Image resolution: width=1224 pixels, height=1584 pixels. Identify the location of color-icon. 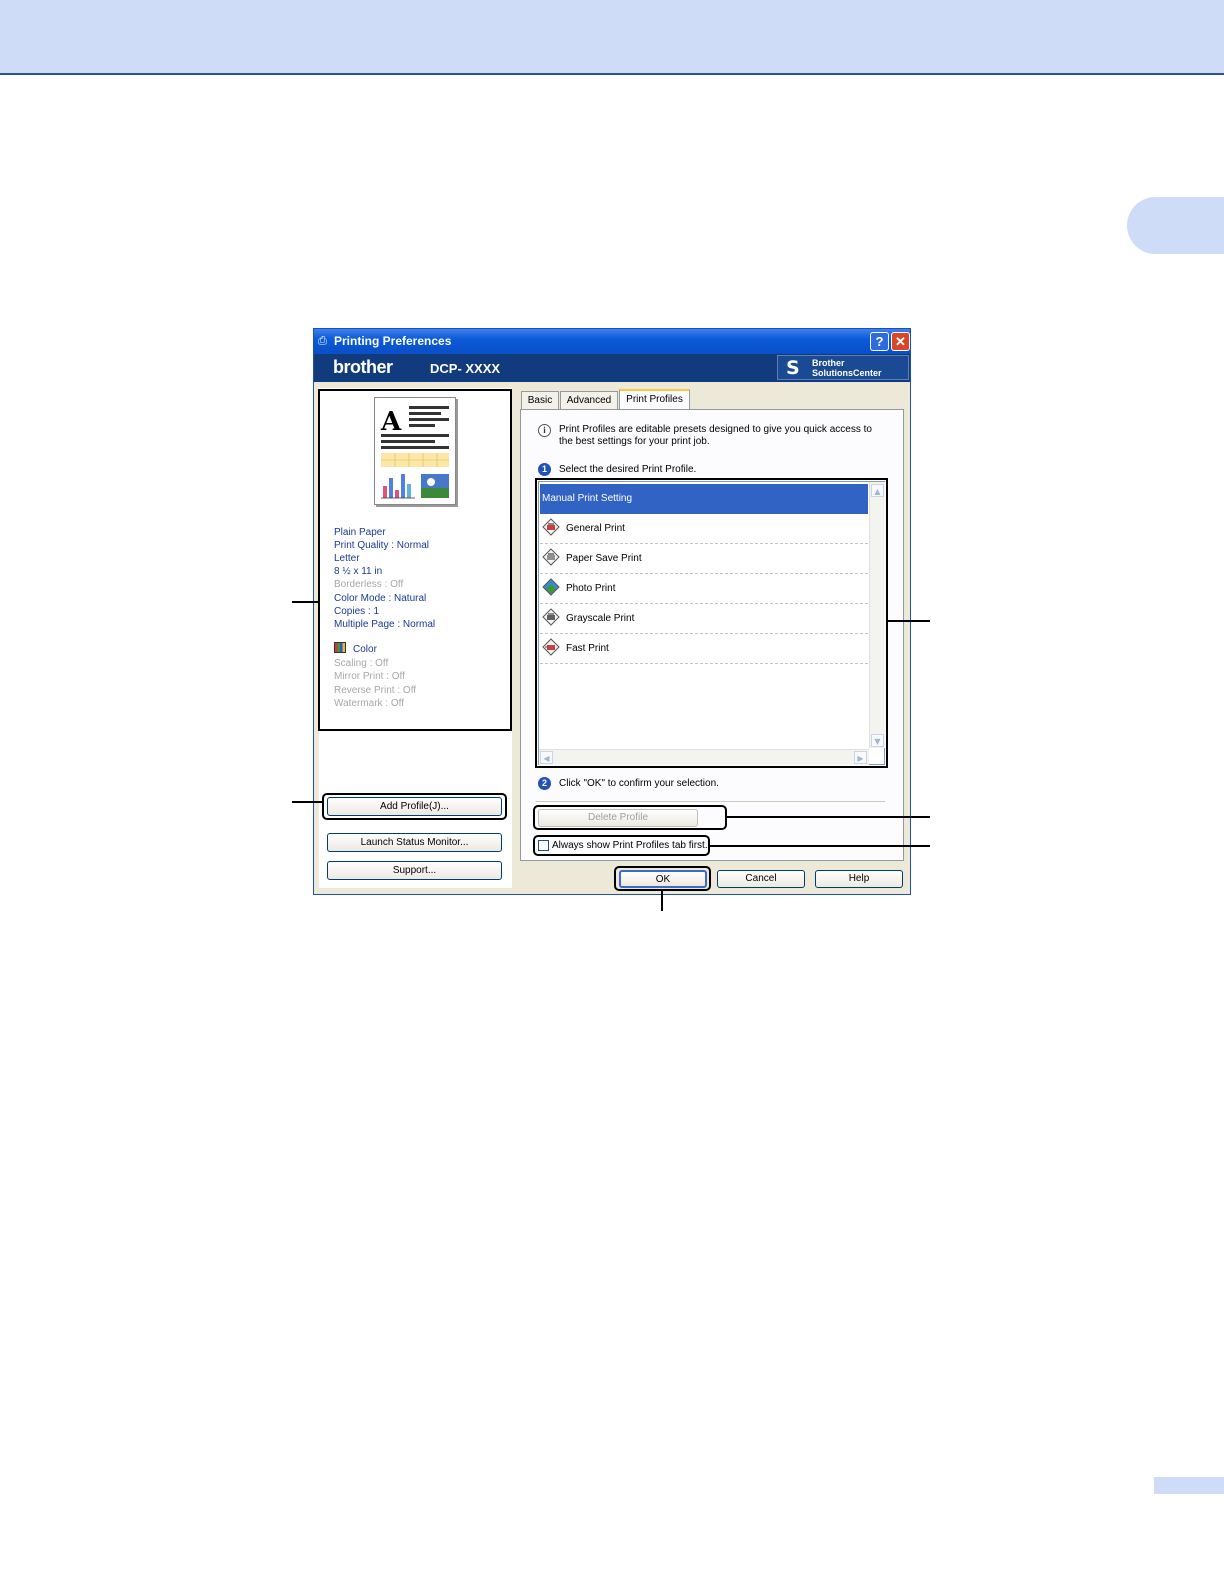
(340, 647).